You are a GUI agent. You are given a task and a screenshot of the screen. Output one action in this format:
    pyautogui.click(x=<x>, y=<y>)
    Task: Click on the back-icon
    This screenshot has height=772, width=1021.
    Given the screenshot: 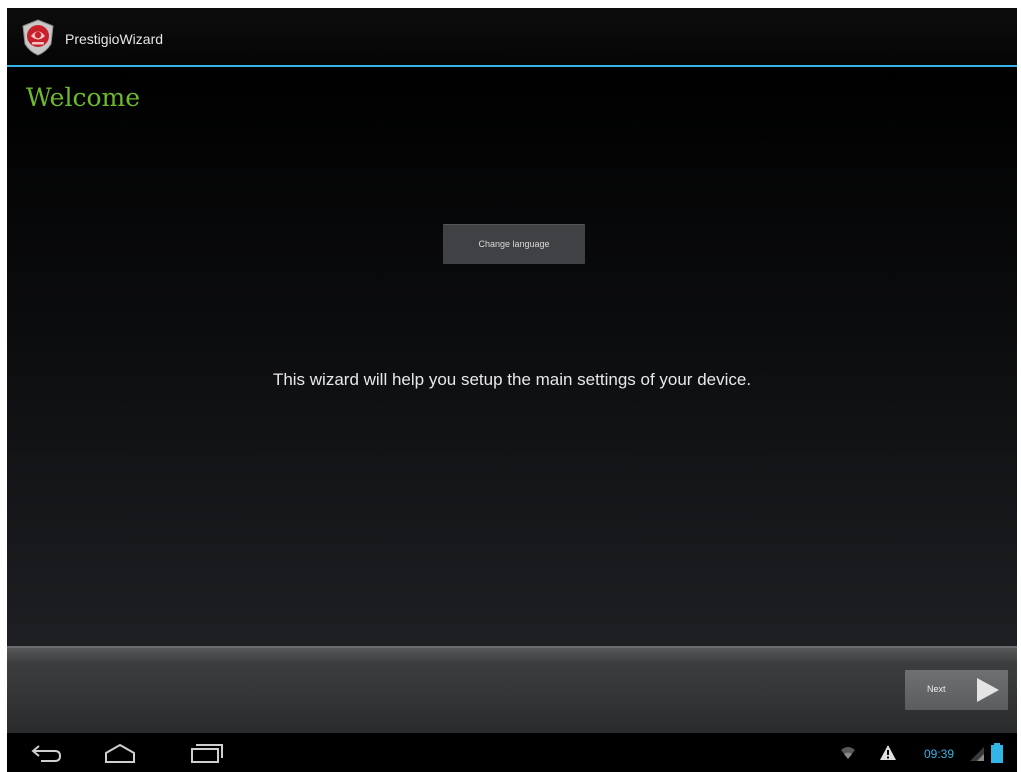 What is the action you would take?
    pyautogui.click(x=47, y=753)
    